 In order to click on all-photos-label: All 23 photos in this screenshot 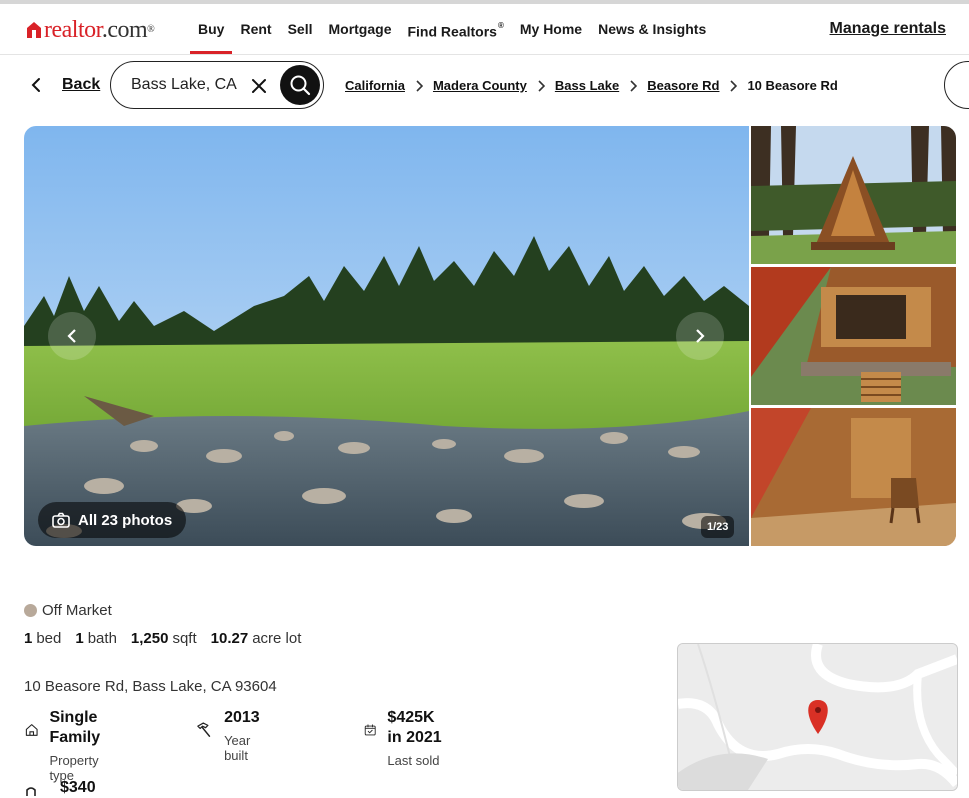, I will do `click(125, 520)`.